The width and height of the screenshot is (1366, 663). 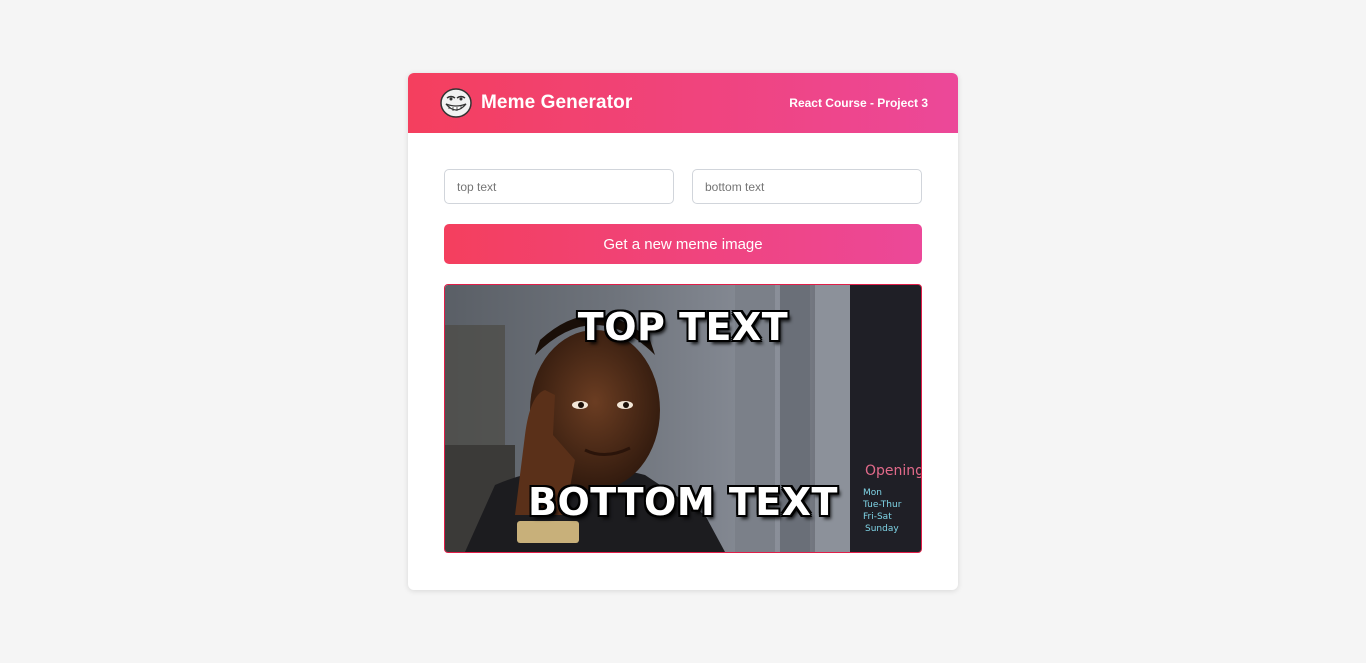 What do you see at coordinates (683, 327) in the screenshot?
I see `meme-top-text: TOP TEXT` at bounding box center [683, 327].